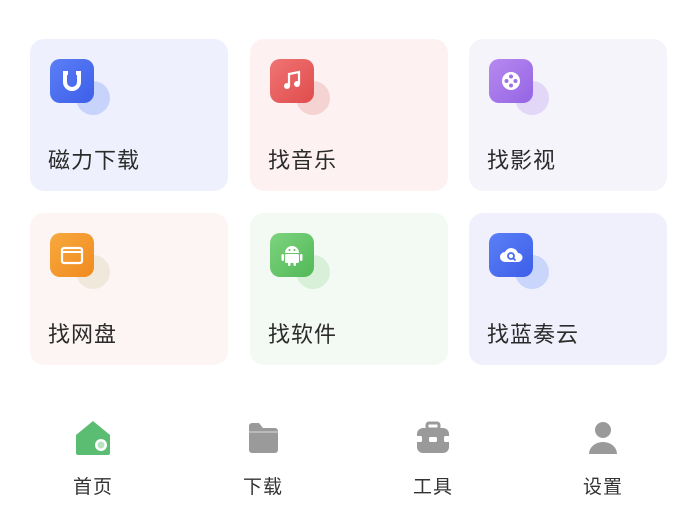 The width and height of the screenshot is (700, 510). I want to click on card-magnet-download: 磁力下载, so click(129, 115).